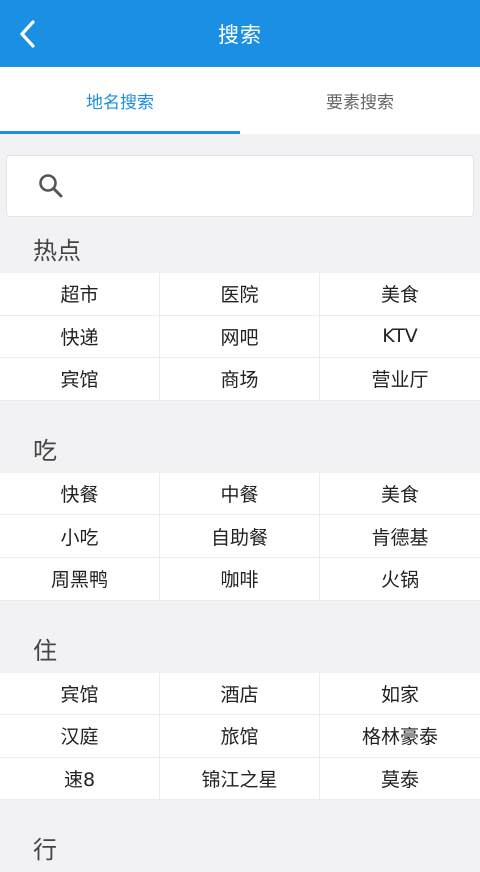 This screenshot has height=872, width=480. What do you see at coordinates (240, 294) in the screenshot?
I see `category-item: 医院` at bounding box center [240, 294].